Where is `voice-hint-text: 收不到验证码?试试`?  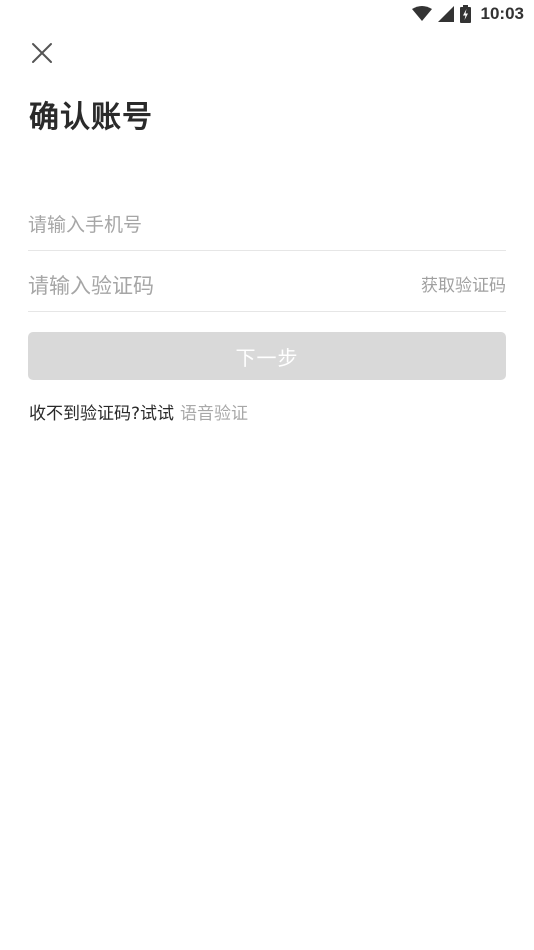 voice-hint-text: 收不到验证码?试试 is located at coordinates (102, 414).